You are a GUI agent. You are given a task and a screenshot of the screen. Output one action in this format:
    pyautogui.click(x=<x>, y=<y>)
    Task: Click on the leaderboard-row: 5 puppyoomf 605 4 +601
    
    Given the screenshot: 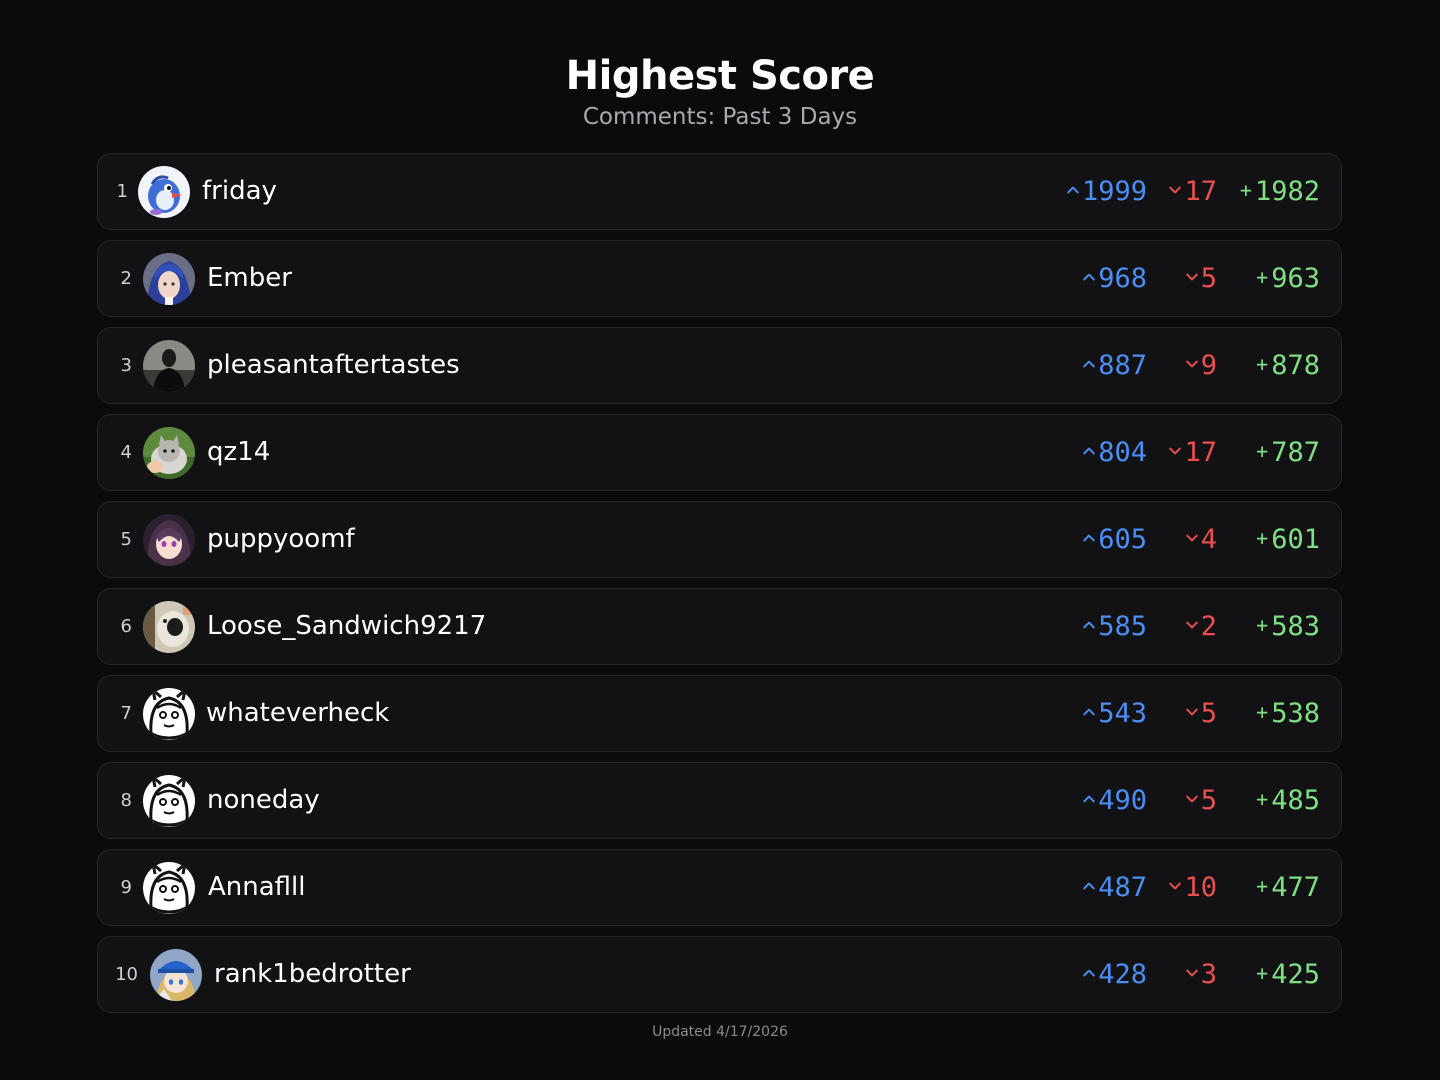 What is the action you would take?
    pyautogui.click(x=719, y=539)
    